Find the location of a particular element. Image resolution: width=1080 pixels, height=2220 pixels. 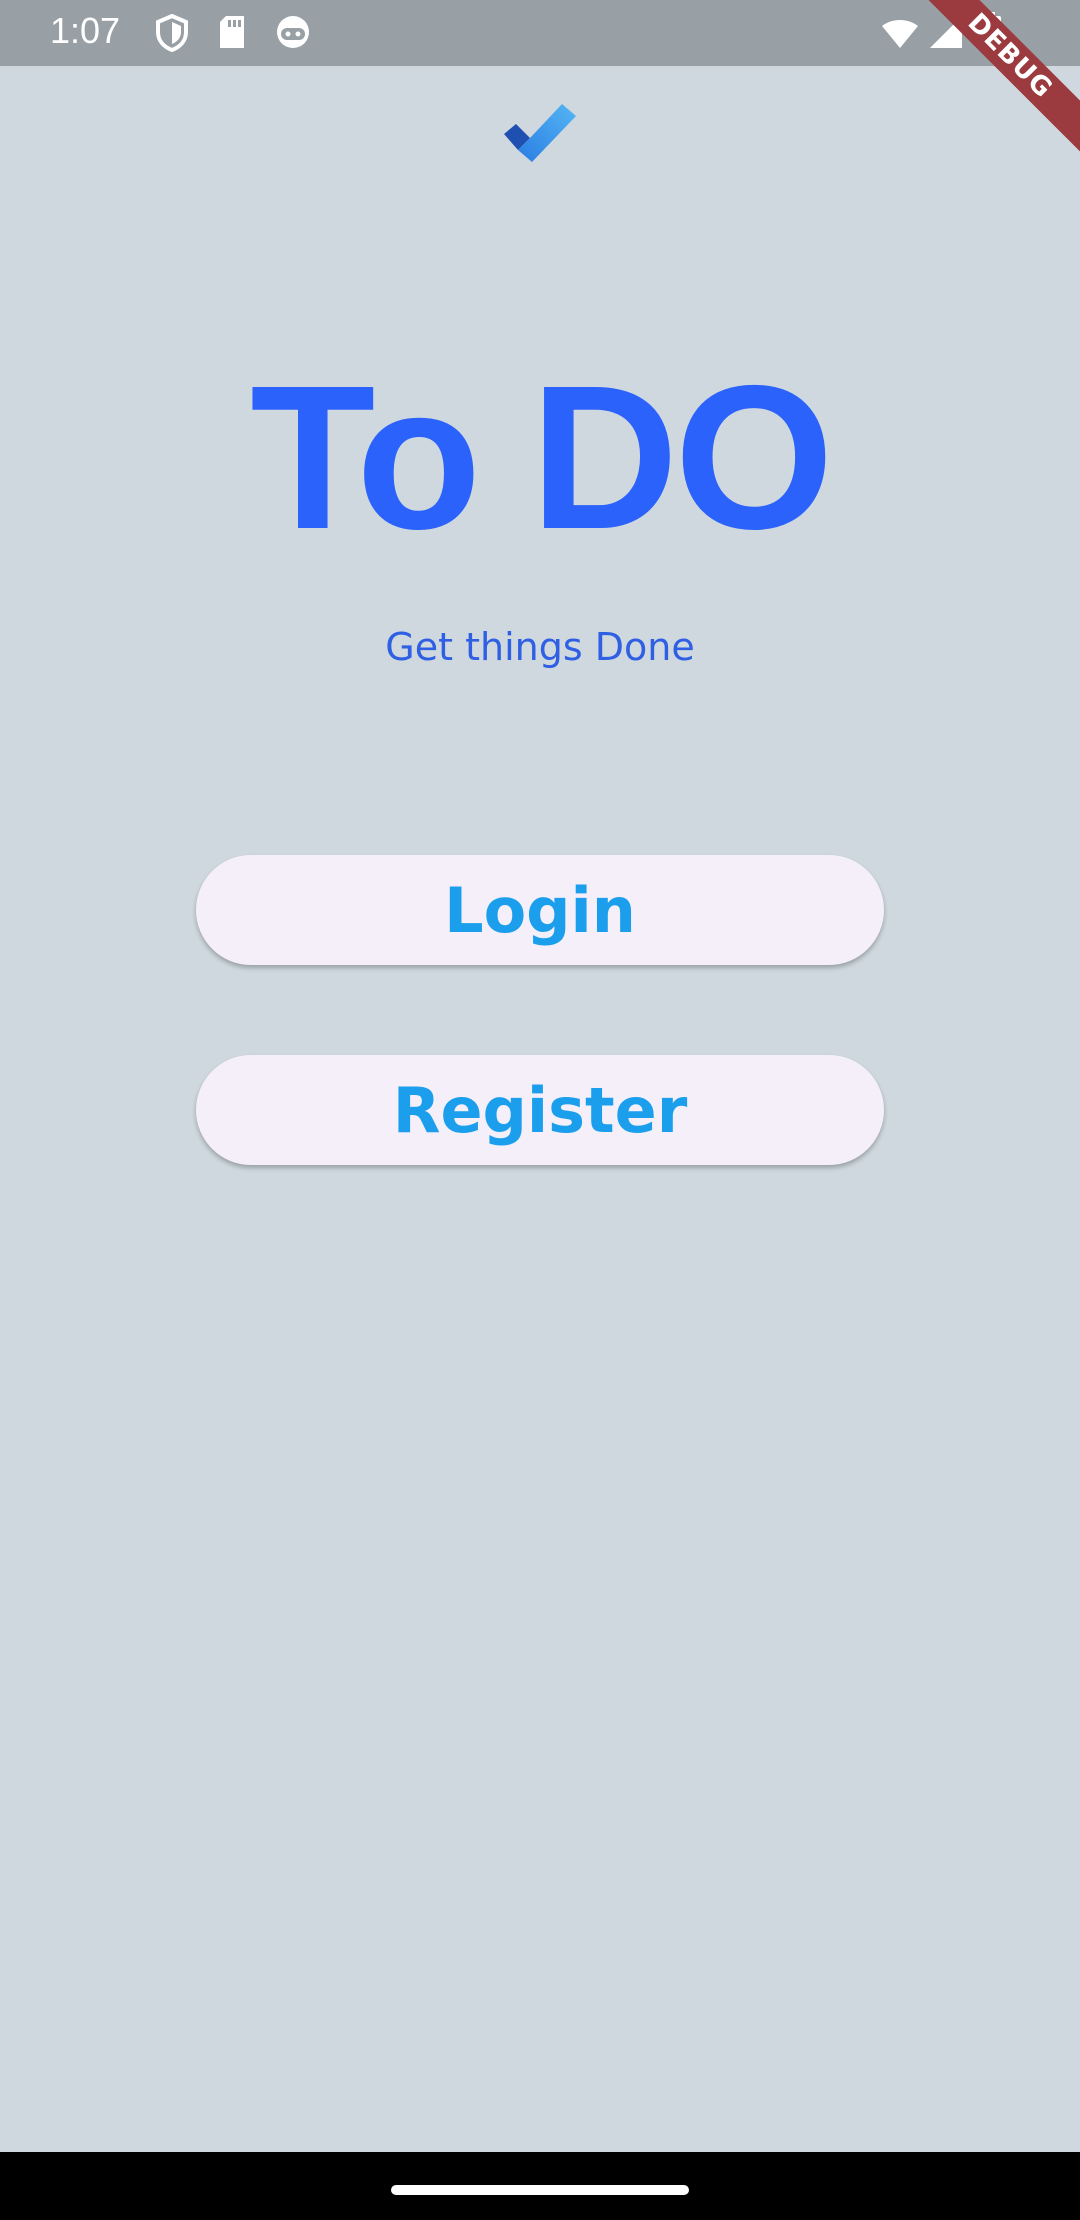

shield-icon is located at coordinates (172, 33).